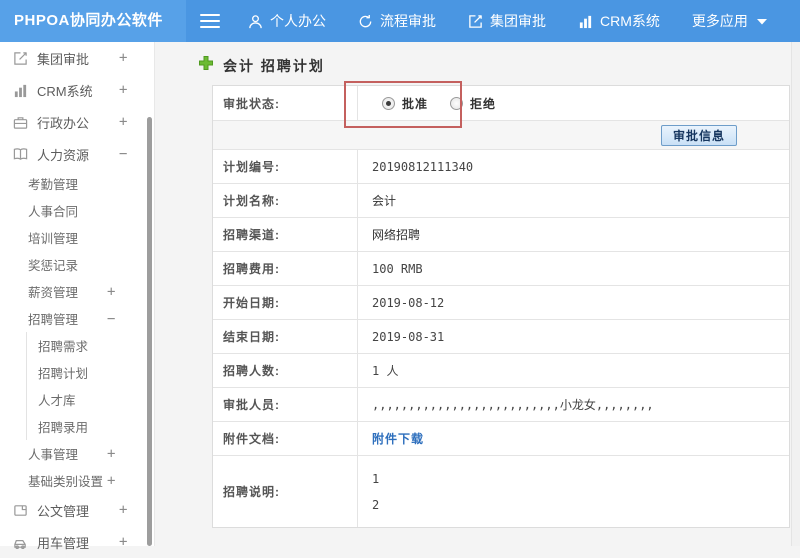  I want to click on row-start-date: 开始日期: 2019-08-12, so click(501, 303).